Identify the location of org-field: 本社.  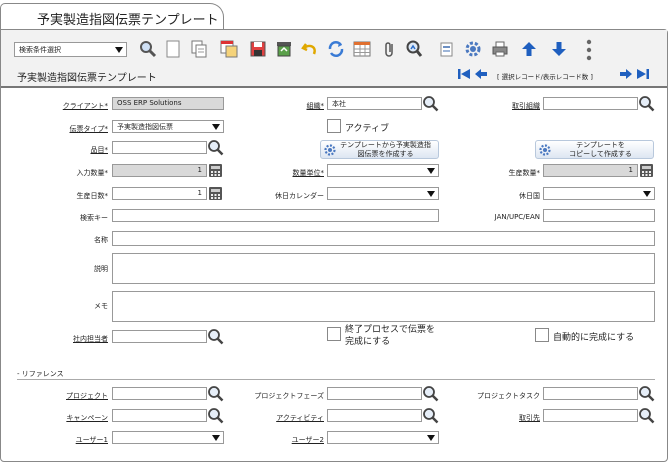
(374, 103).